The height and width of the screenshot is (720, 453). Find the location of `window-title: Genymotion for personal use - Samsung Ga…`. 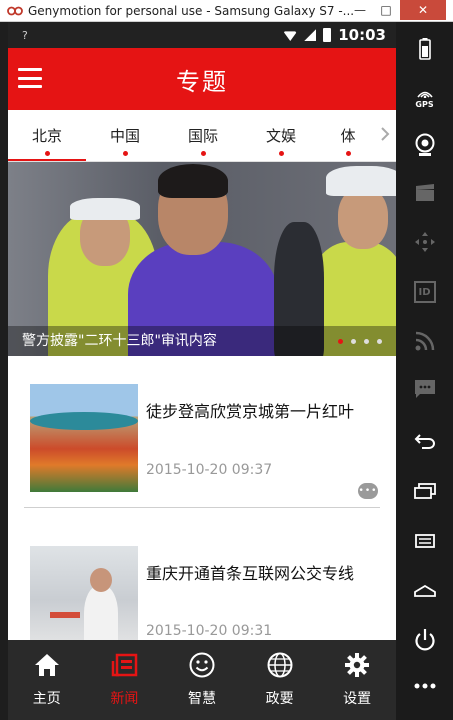

window-title: Genymotion for personal use - Samsung Ga… is located at coordinates (191, 10).